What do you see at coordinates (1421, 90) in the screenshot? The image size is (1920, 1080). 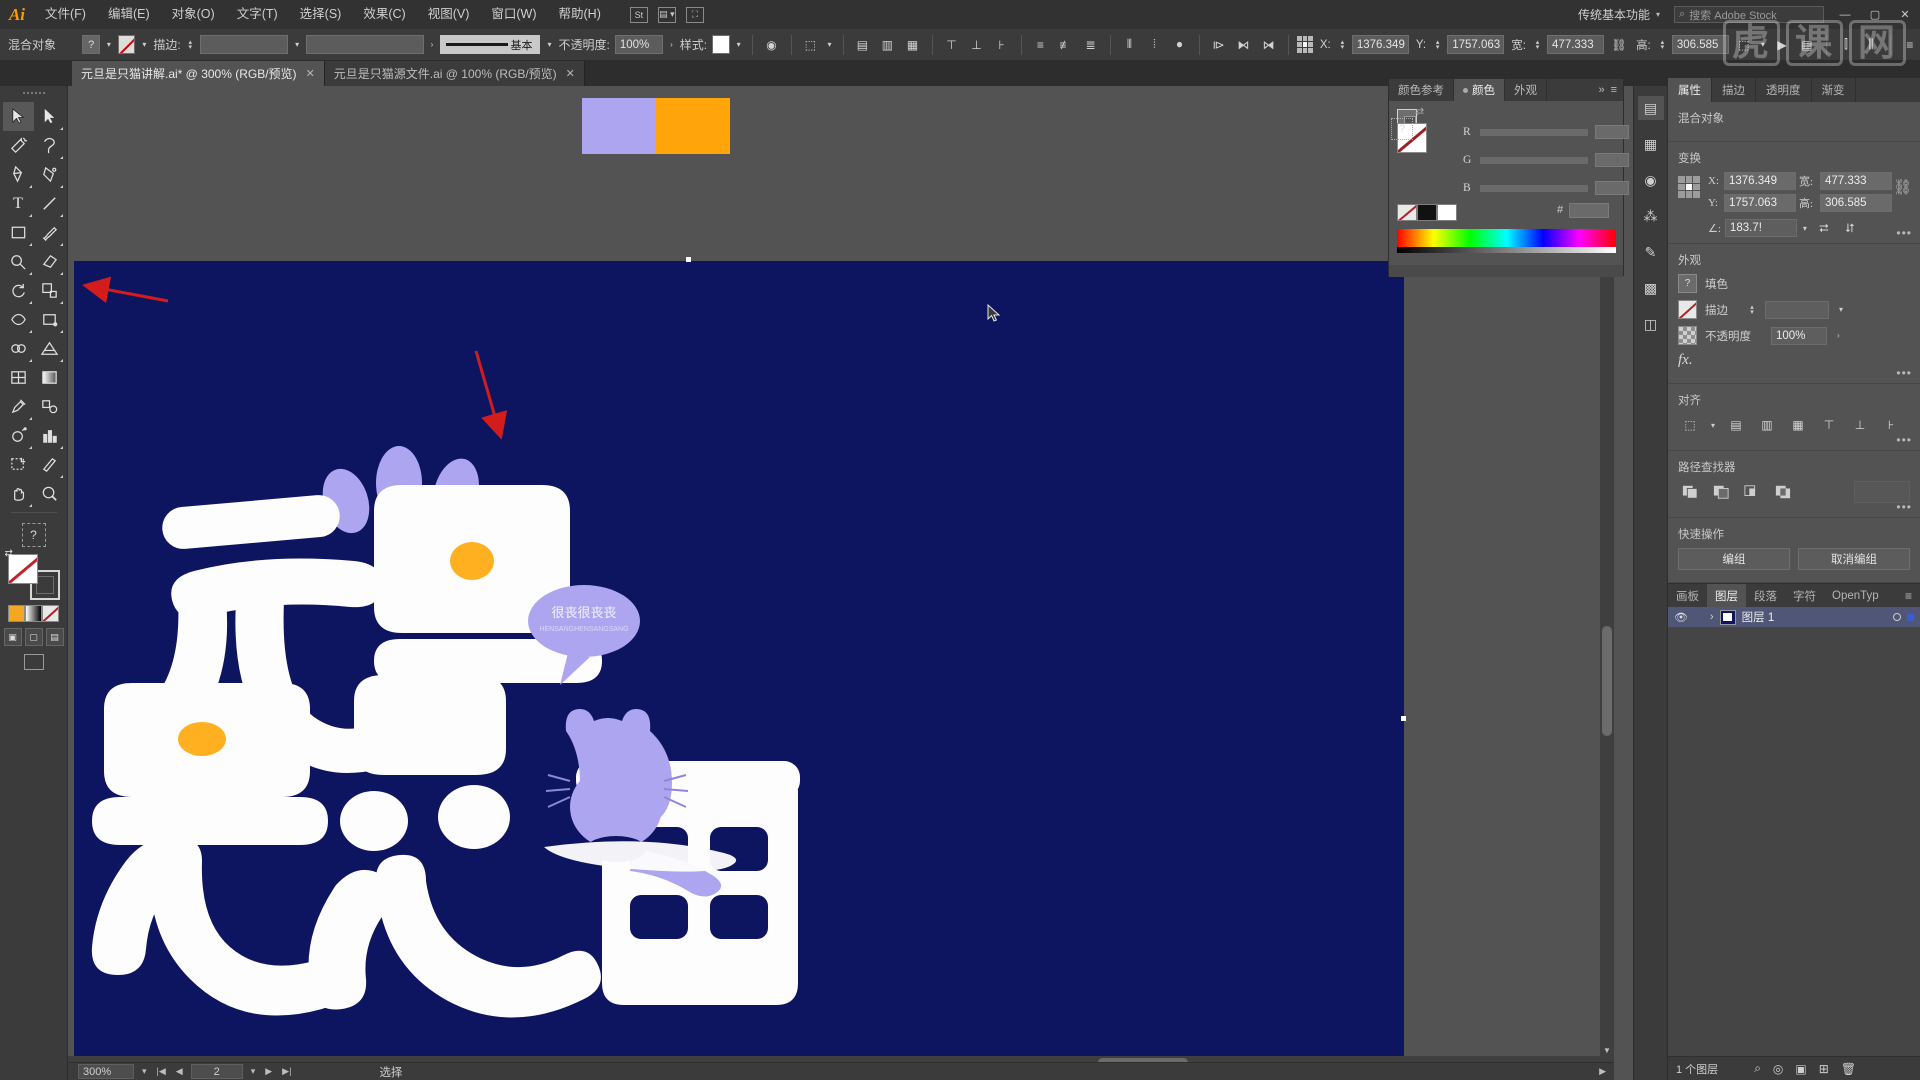 I see `tab-color-guide: 颜色参考` at bounding box center [1421, 90].